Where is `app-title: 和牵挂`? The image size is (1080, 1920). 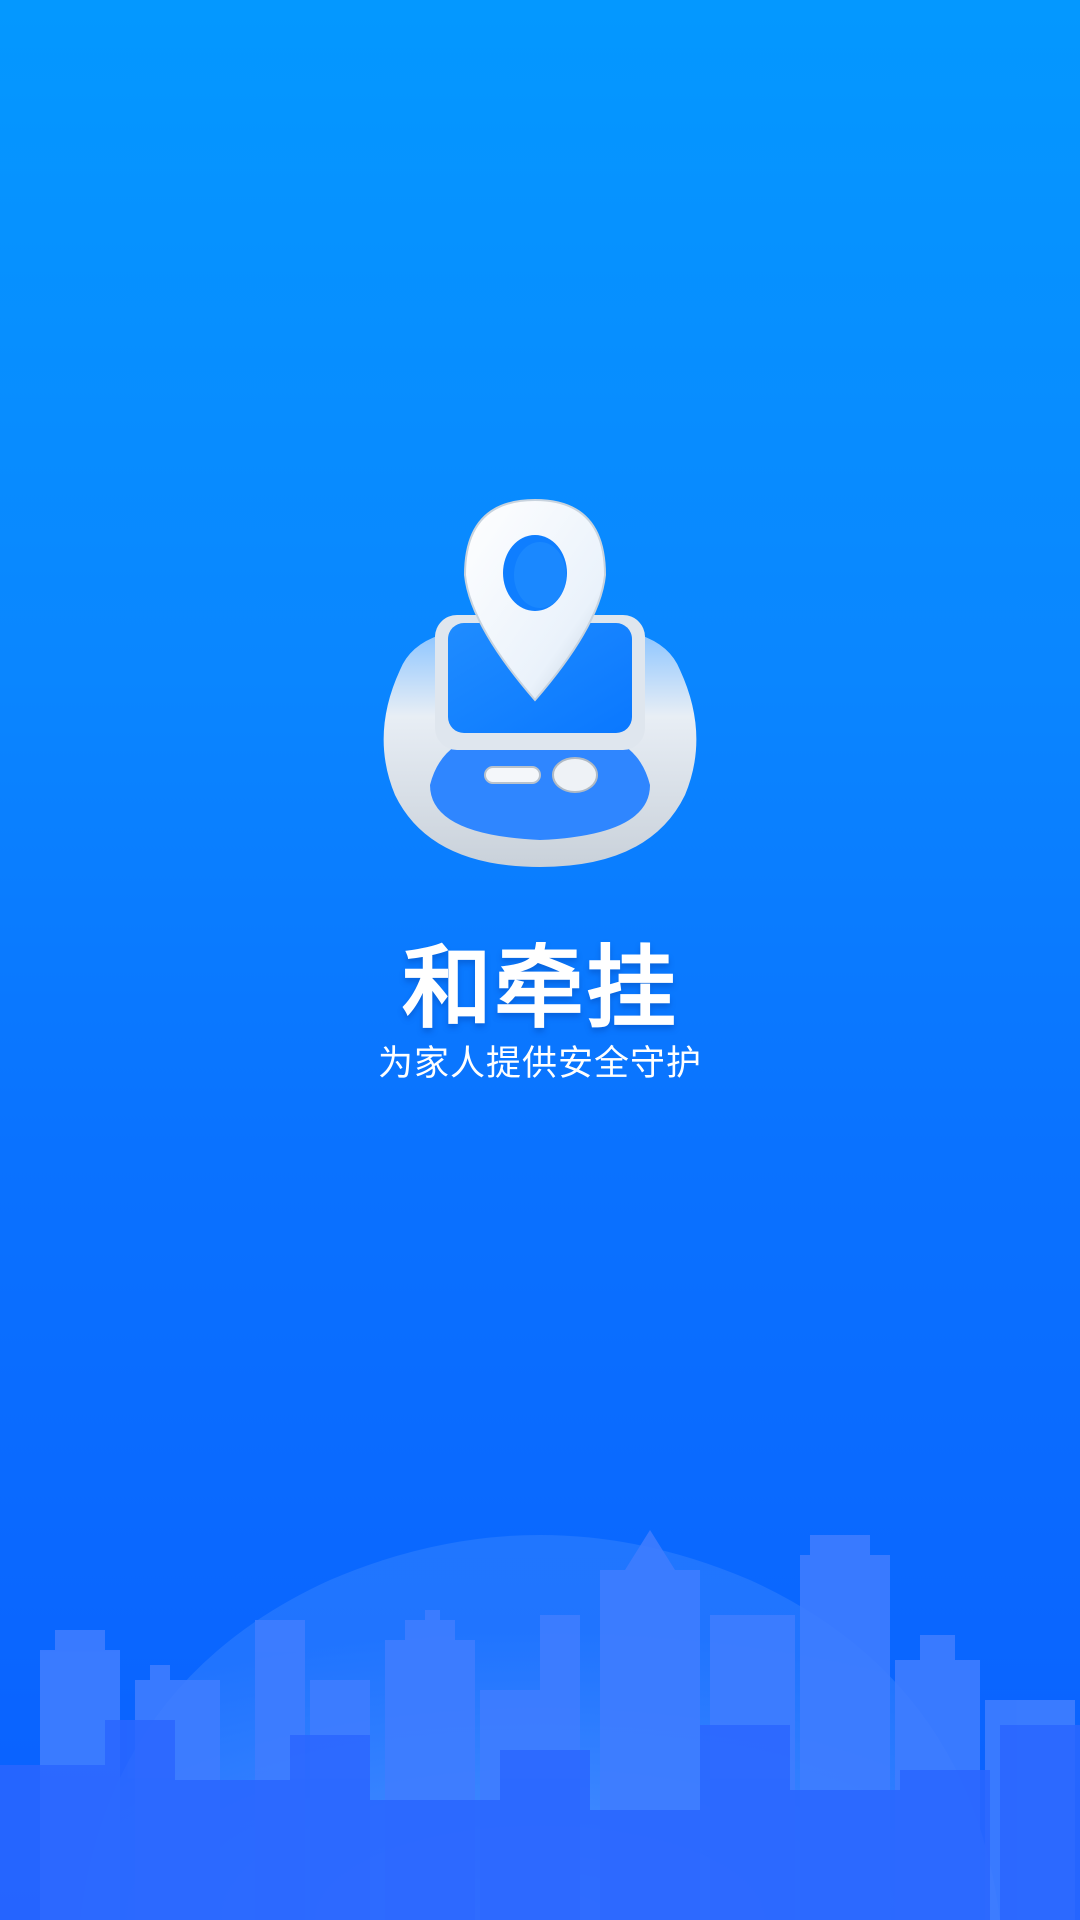
app-title: 和牵挂 is located at coordinates (540, 988).